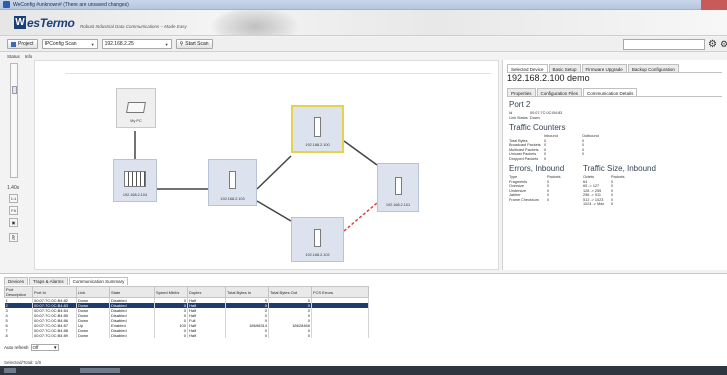 The image size is (727, 375). I want to click on zoom-panel: 1.40x 1:1 Fit ▣ ⎘, so click(20, 161).